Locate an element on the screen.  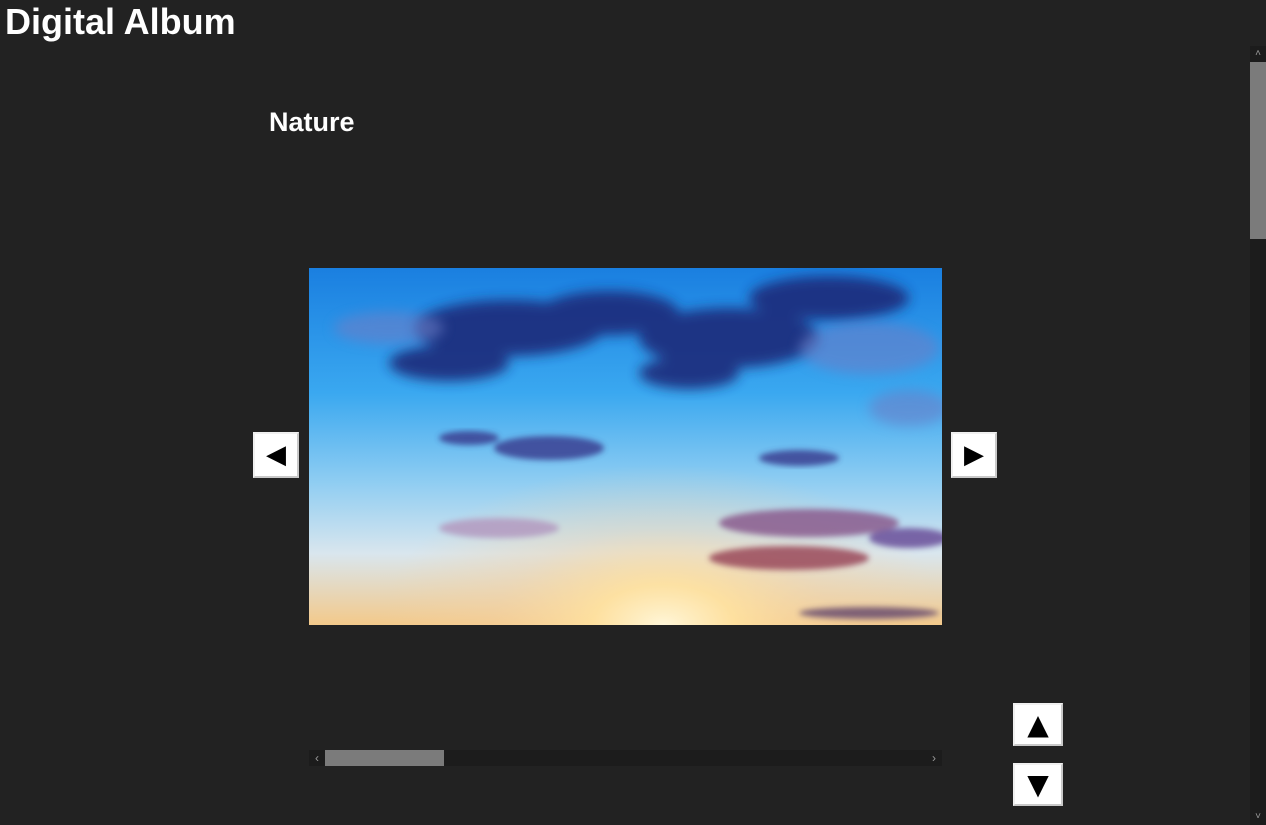
next-photo-button: ▶ is located at coordinates (974, 455).